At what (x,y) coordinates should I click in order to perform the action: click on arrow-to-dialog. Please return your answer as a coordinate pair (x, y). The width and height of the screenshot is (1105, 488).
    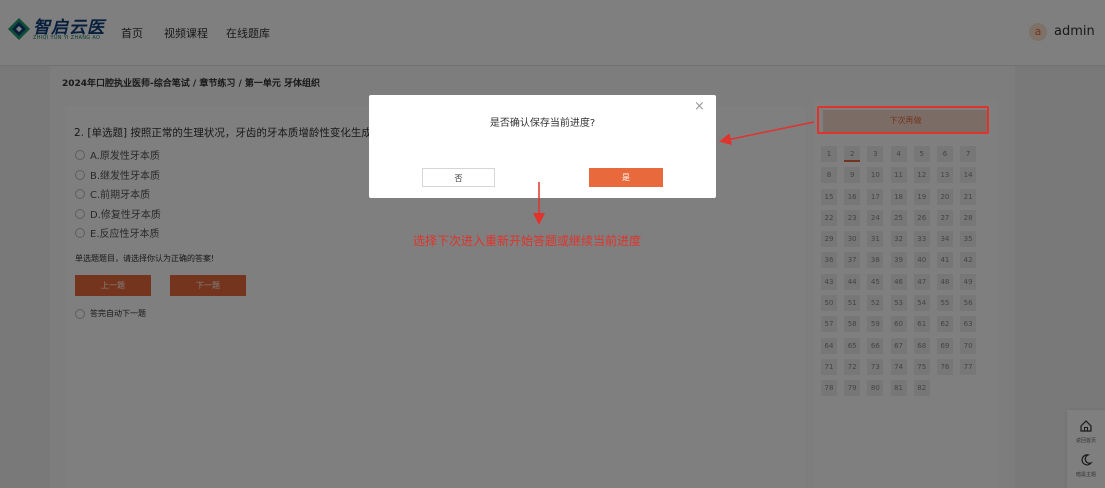
    Looking at the image, I should click on (767, 133).